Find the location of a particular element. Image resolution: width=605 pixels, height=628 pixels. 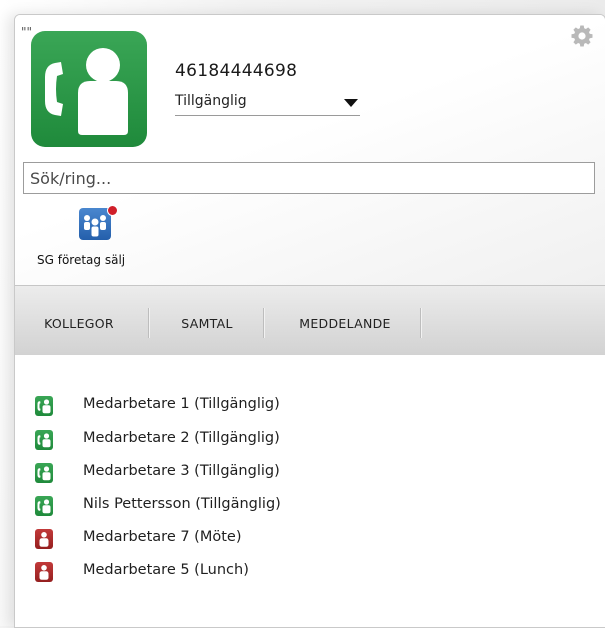

group-shortcut: SG företag sälj is located at coordinates (107, 240).